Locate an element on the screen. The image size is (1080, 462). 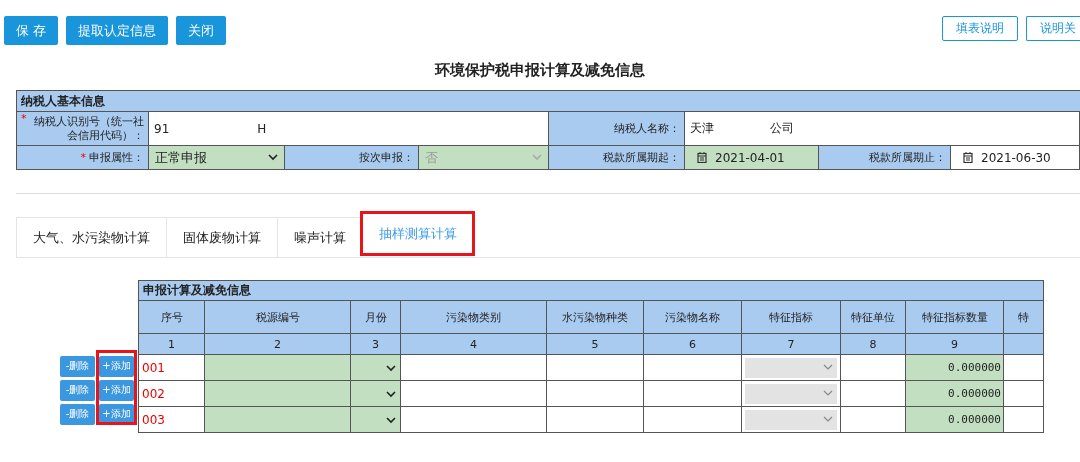
column-header: 特征单位 is located at coordinates (873, 317).